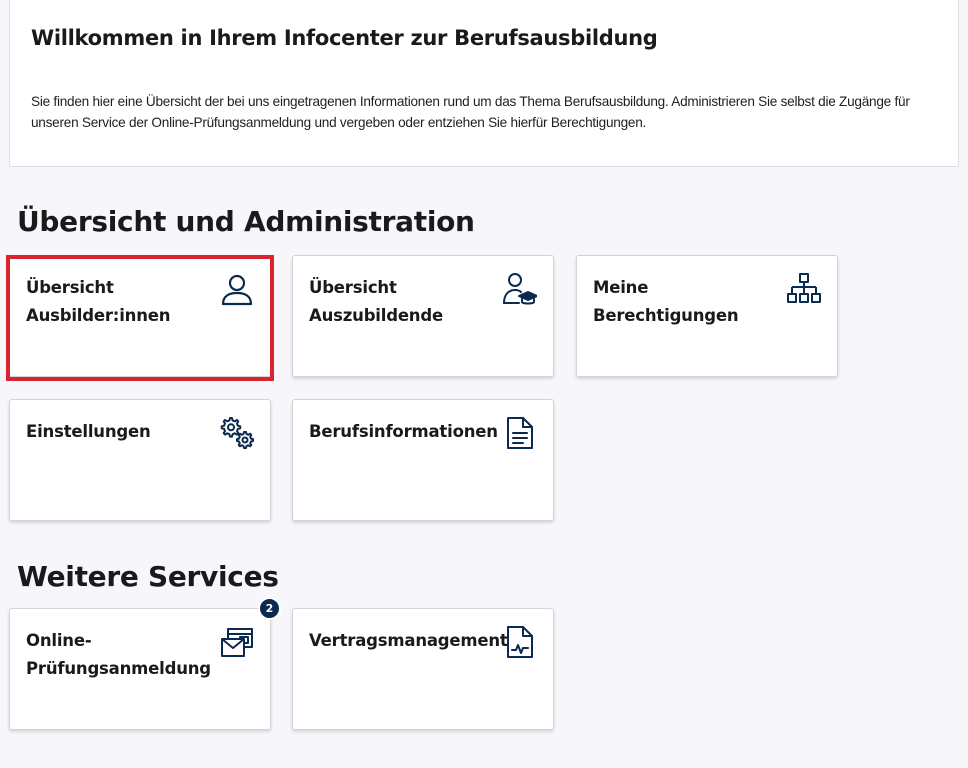  I want to click on tile-einstellungen: Einstellungen, so click(140, 460).